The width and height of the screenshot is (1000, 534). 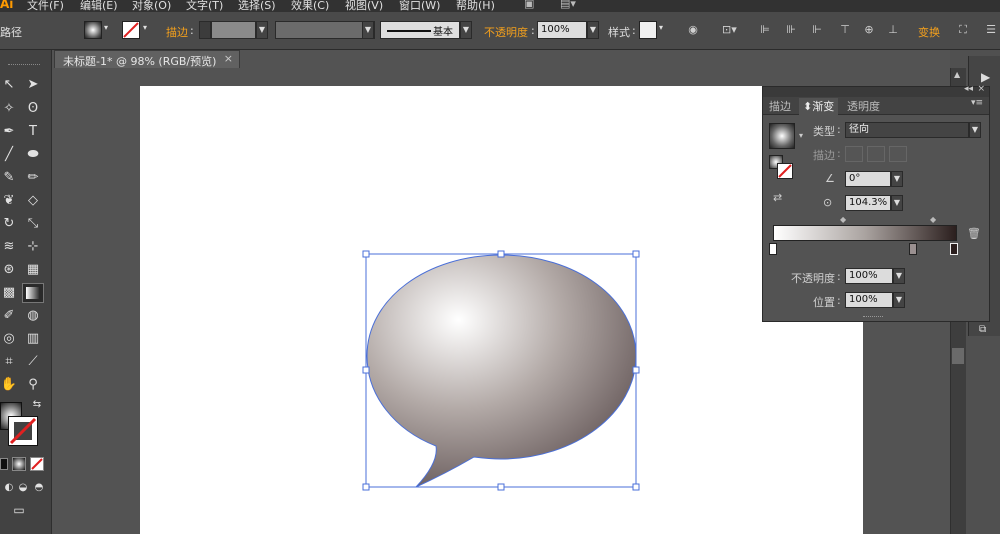 What do you see at coordinates (843, 219) in the screenshot?
I see `midpoint-marker-left: ◆` at bounding box center [843, 219].